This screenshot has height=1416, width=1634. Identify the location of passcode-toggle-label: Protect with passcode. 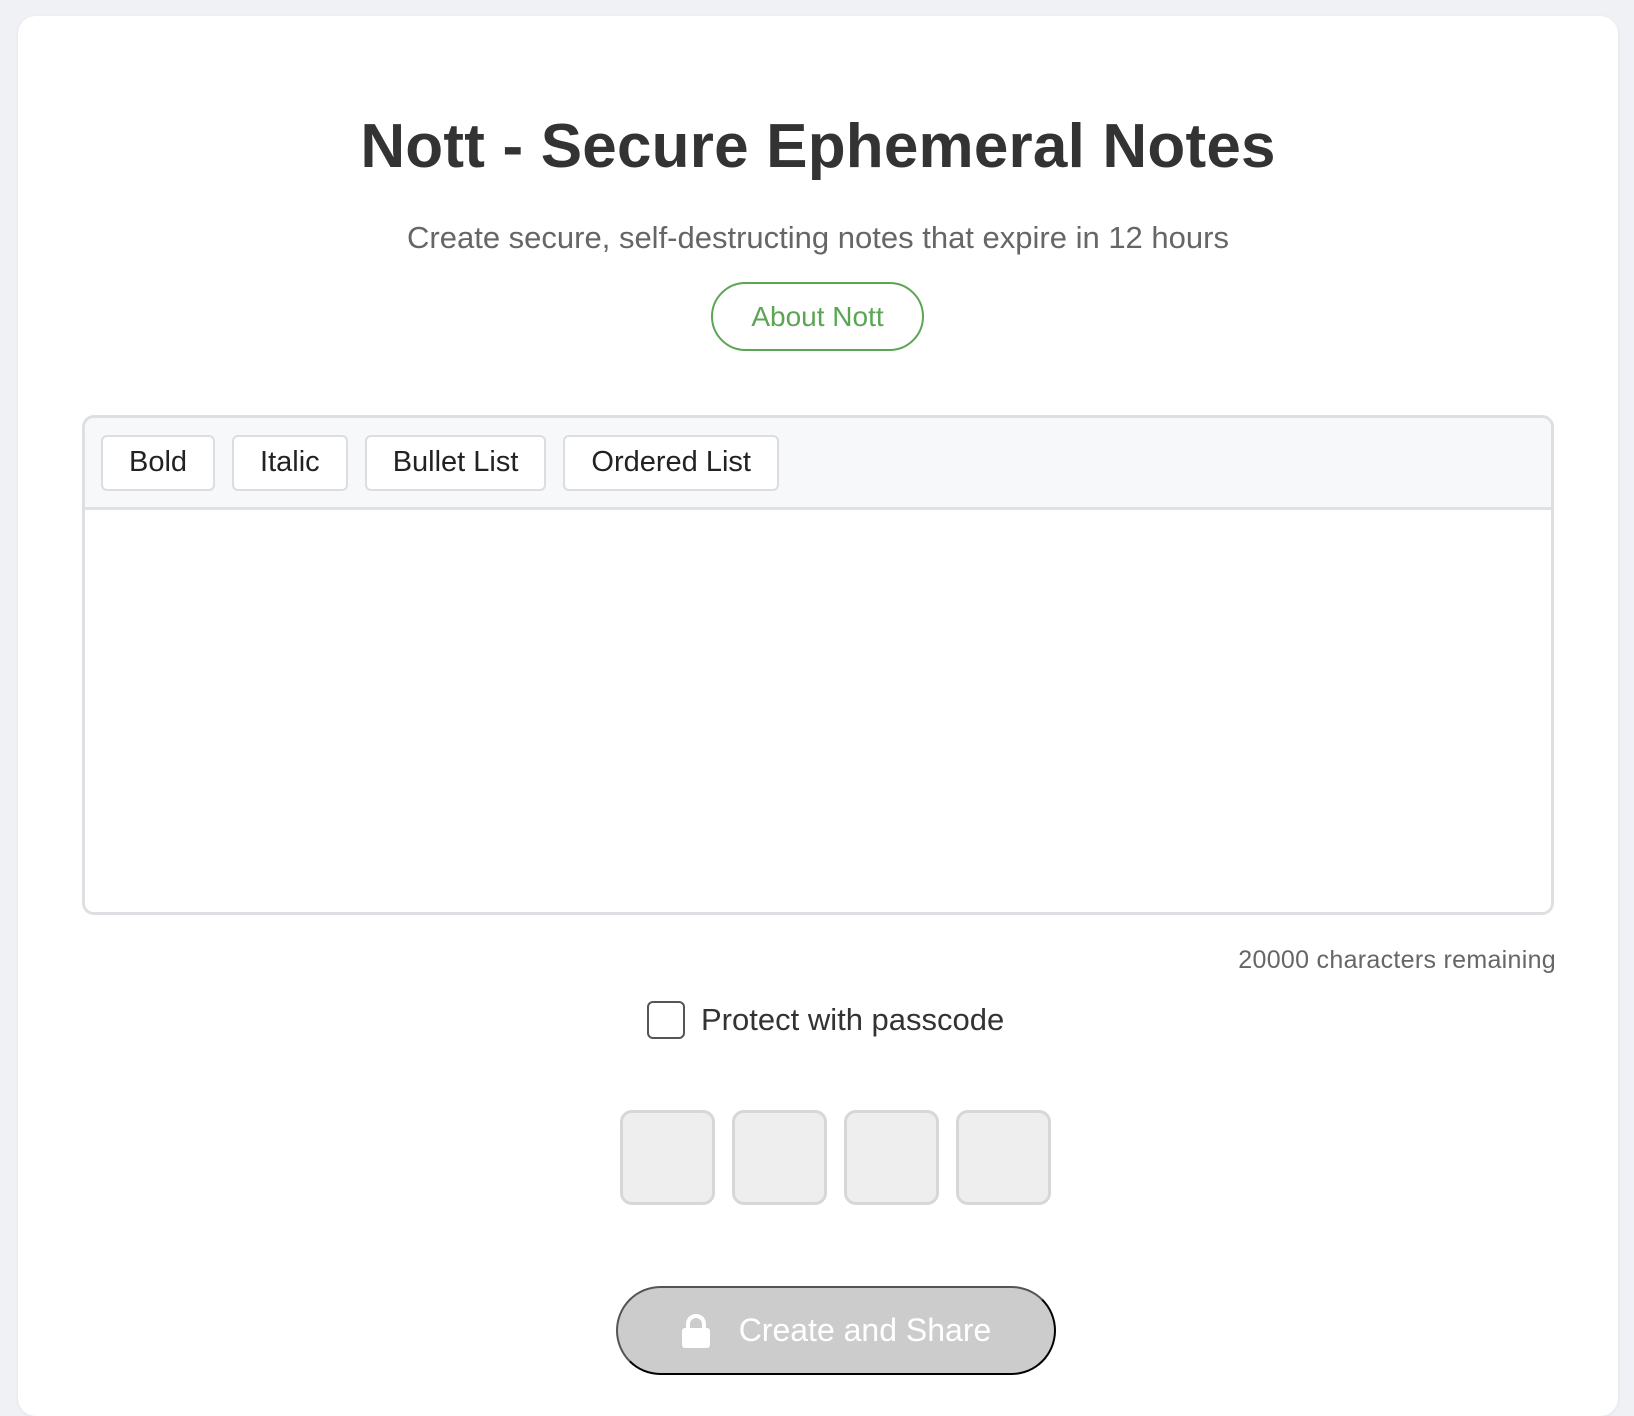
(853, 1019).